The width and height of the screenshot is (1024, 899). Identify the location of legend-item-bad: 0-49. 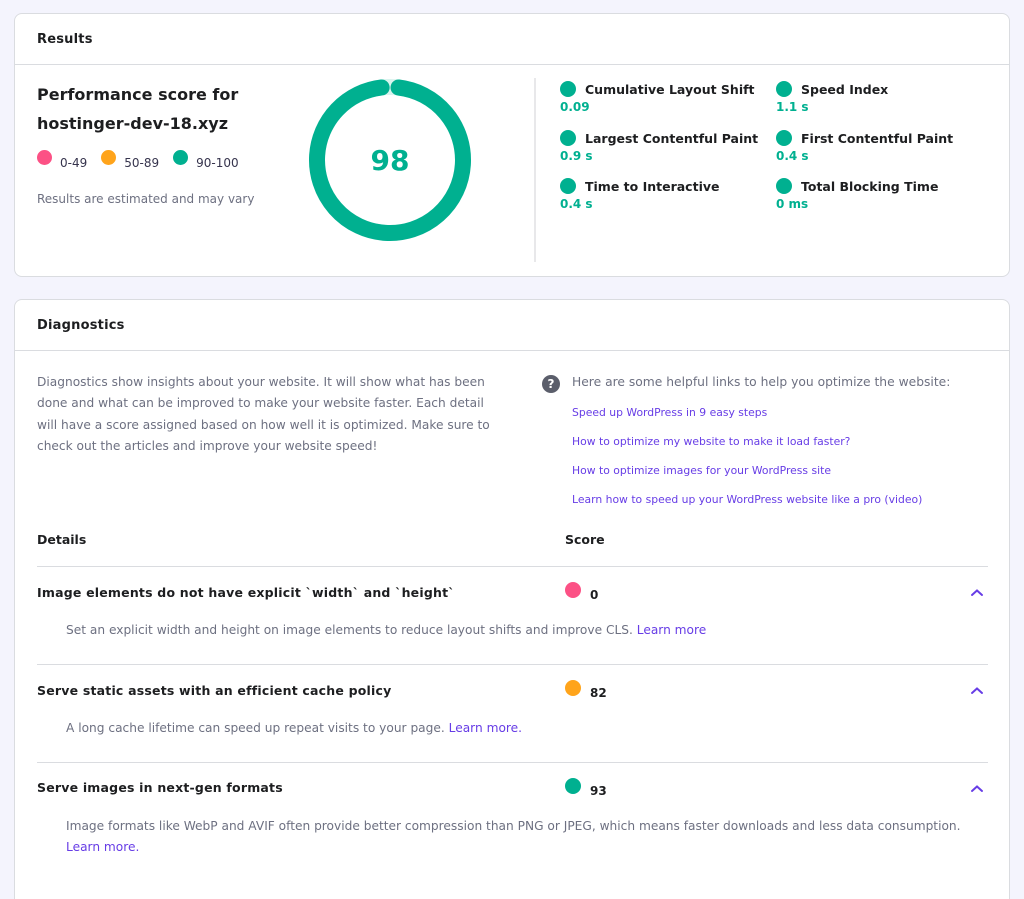
(62, 160).